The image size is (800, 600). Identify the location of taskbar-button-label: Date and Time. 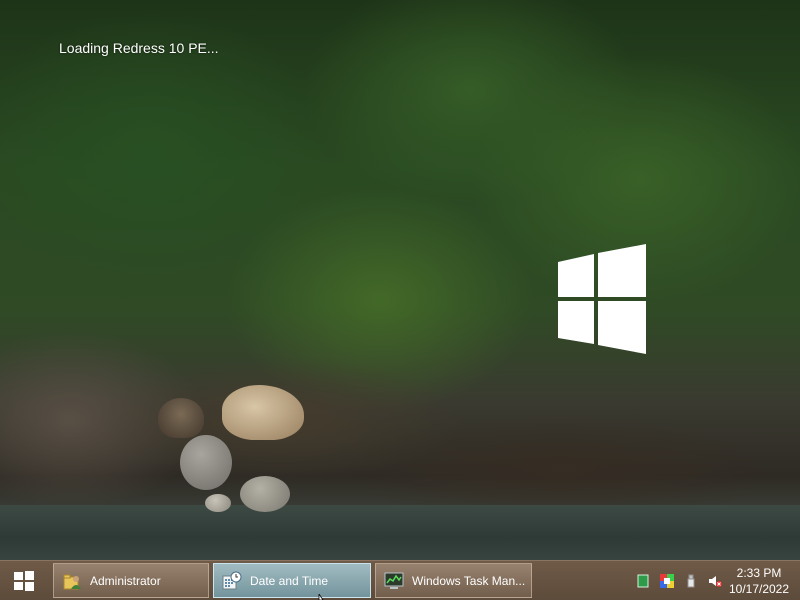
(289, 580).